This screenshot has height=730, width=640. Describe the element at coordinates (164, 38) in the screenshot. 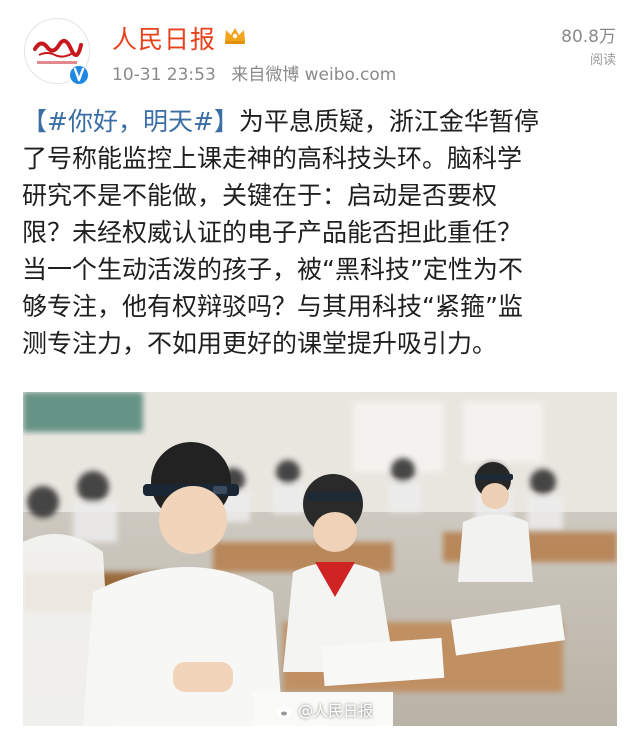

I see `username: 人民日报` at that location.